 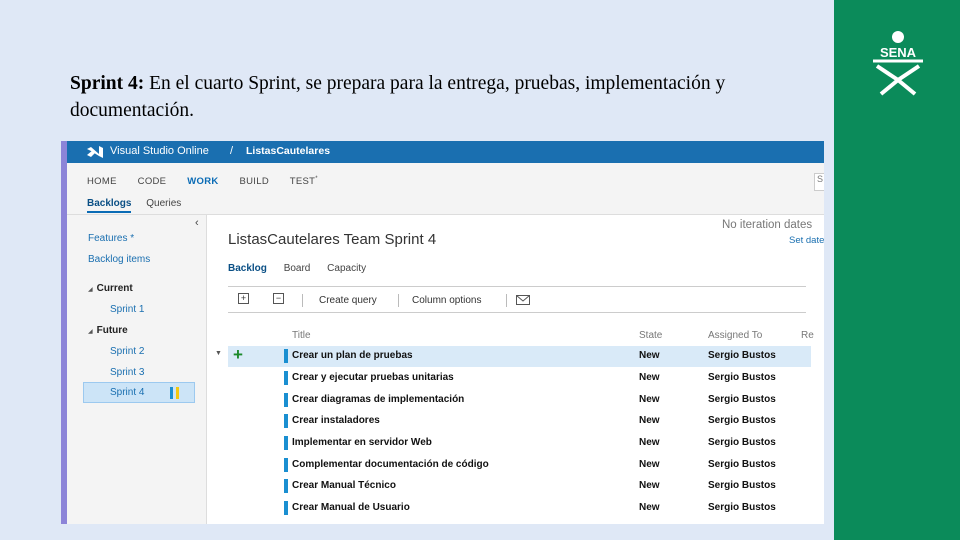 I want to click on sidebar-group-future: ◢ Future, so click(x=108, y=330).